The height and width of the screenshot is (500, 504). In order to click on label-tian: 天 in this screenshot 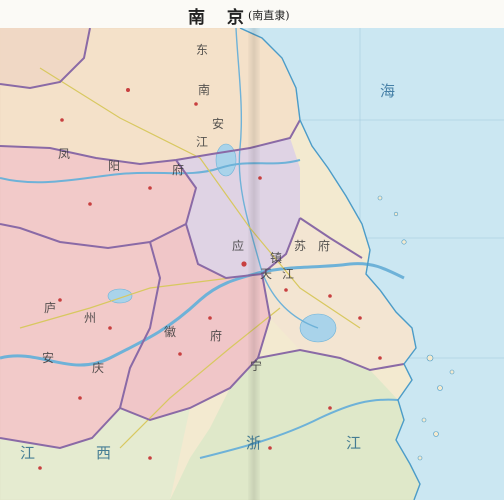, I will do `click(266, 274)`.